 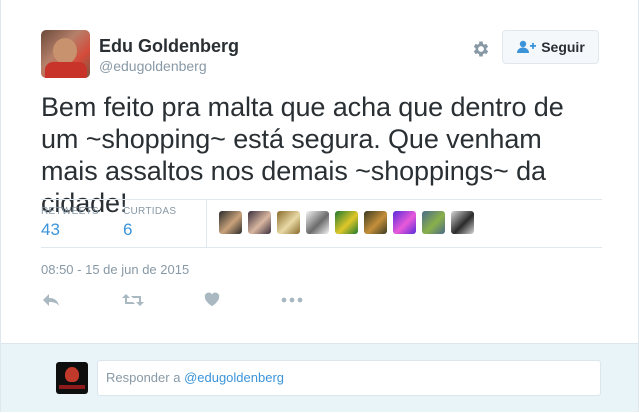 What do you see at coordinates (206, 223) in the screenshot?
I see `stats-divider` at bounding box center [206, 223].